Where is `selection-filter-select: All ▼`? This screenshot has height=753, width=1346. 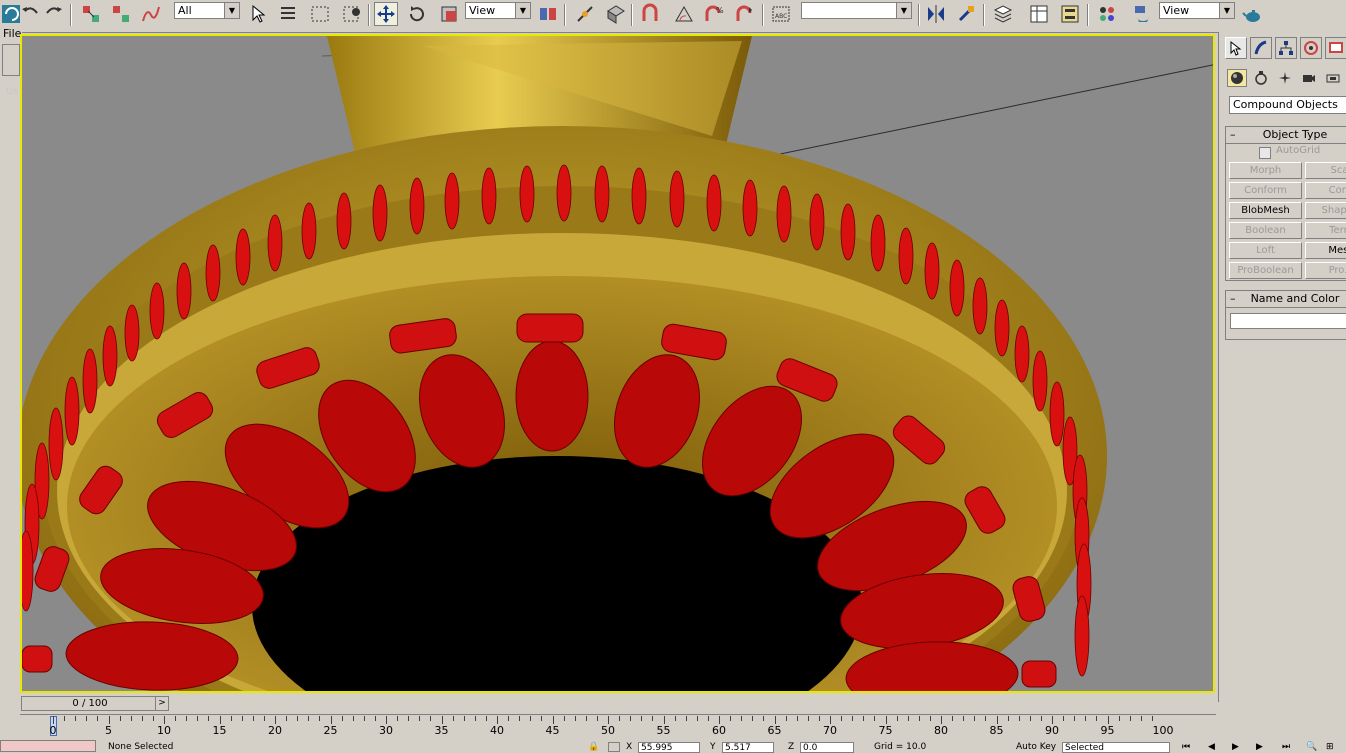
selection-filter-select: All ▼ is located at coordinates (207, 10).